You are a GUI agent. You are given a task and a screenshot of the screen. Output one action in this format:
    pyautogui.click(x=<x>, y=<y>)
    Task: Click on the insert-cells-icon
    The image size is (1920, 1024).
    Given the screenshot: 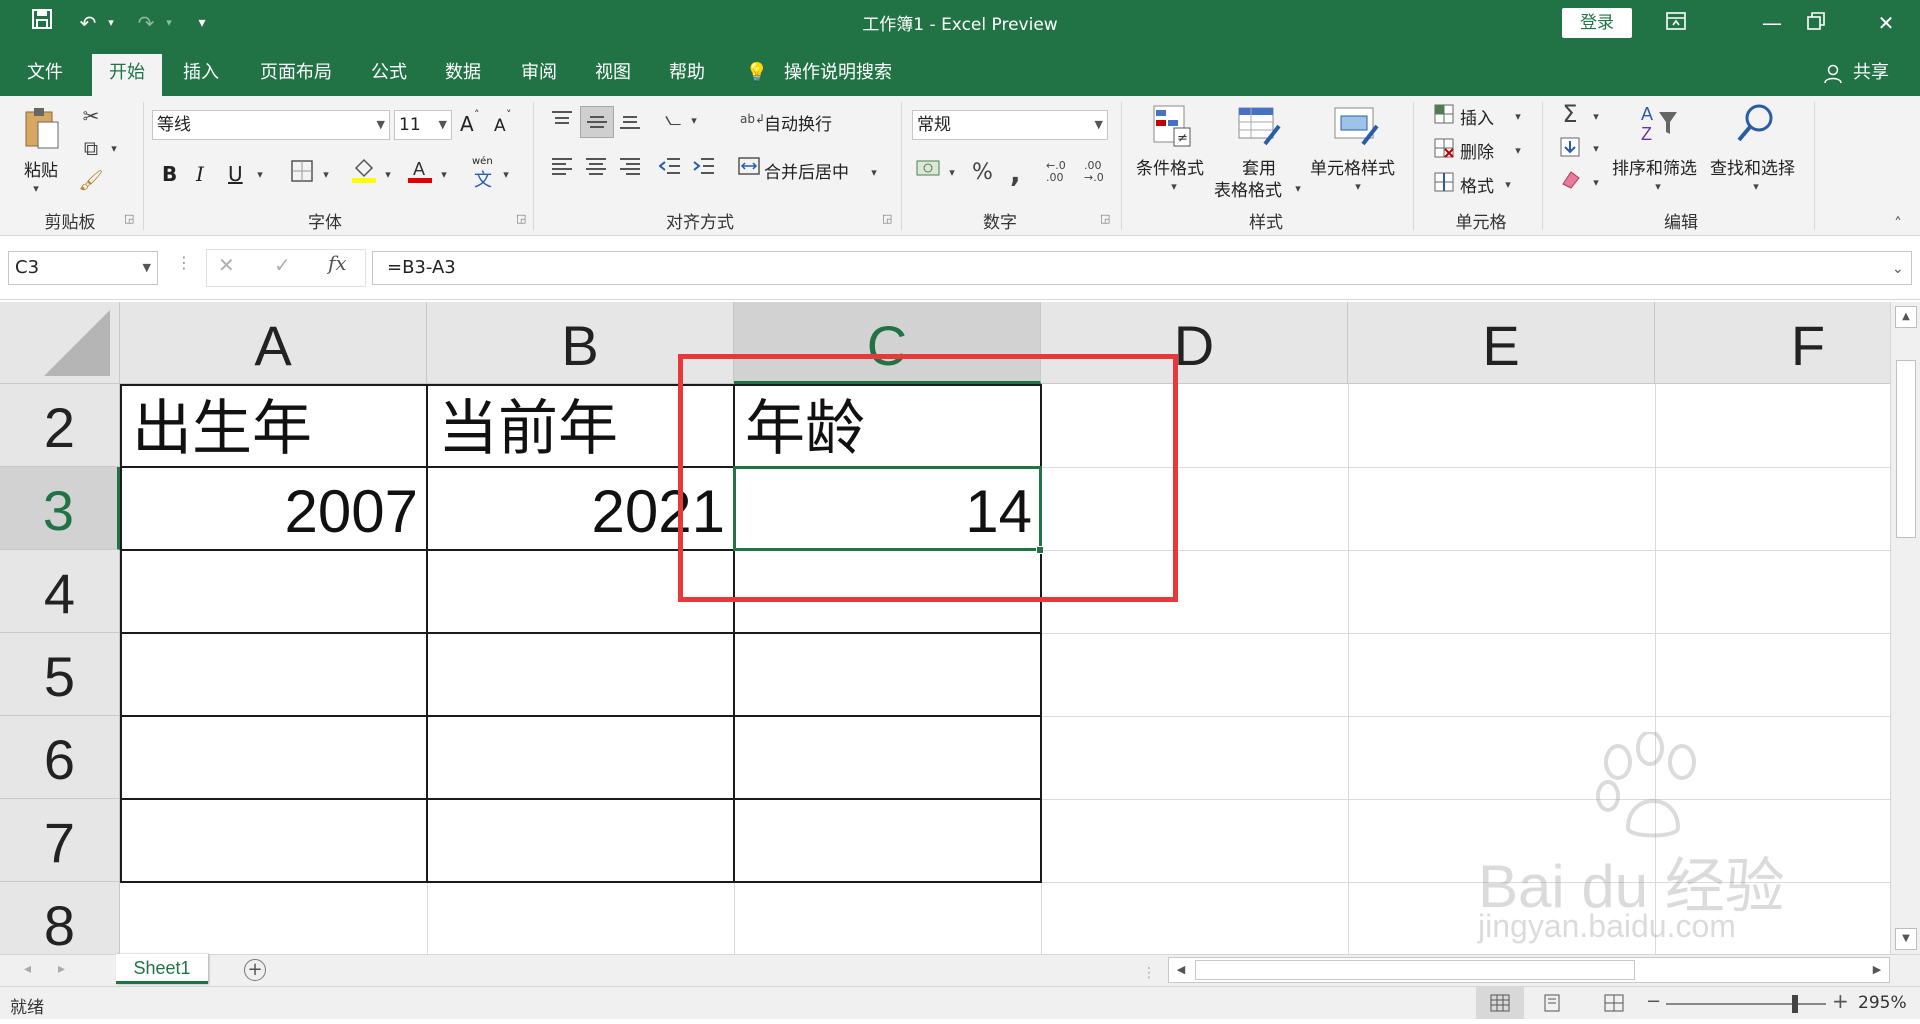 What is the action you would take?
    pyautogui.click(x=1444, y=116)
    